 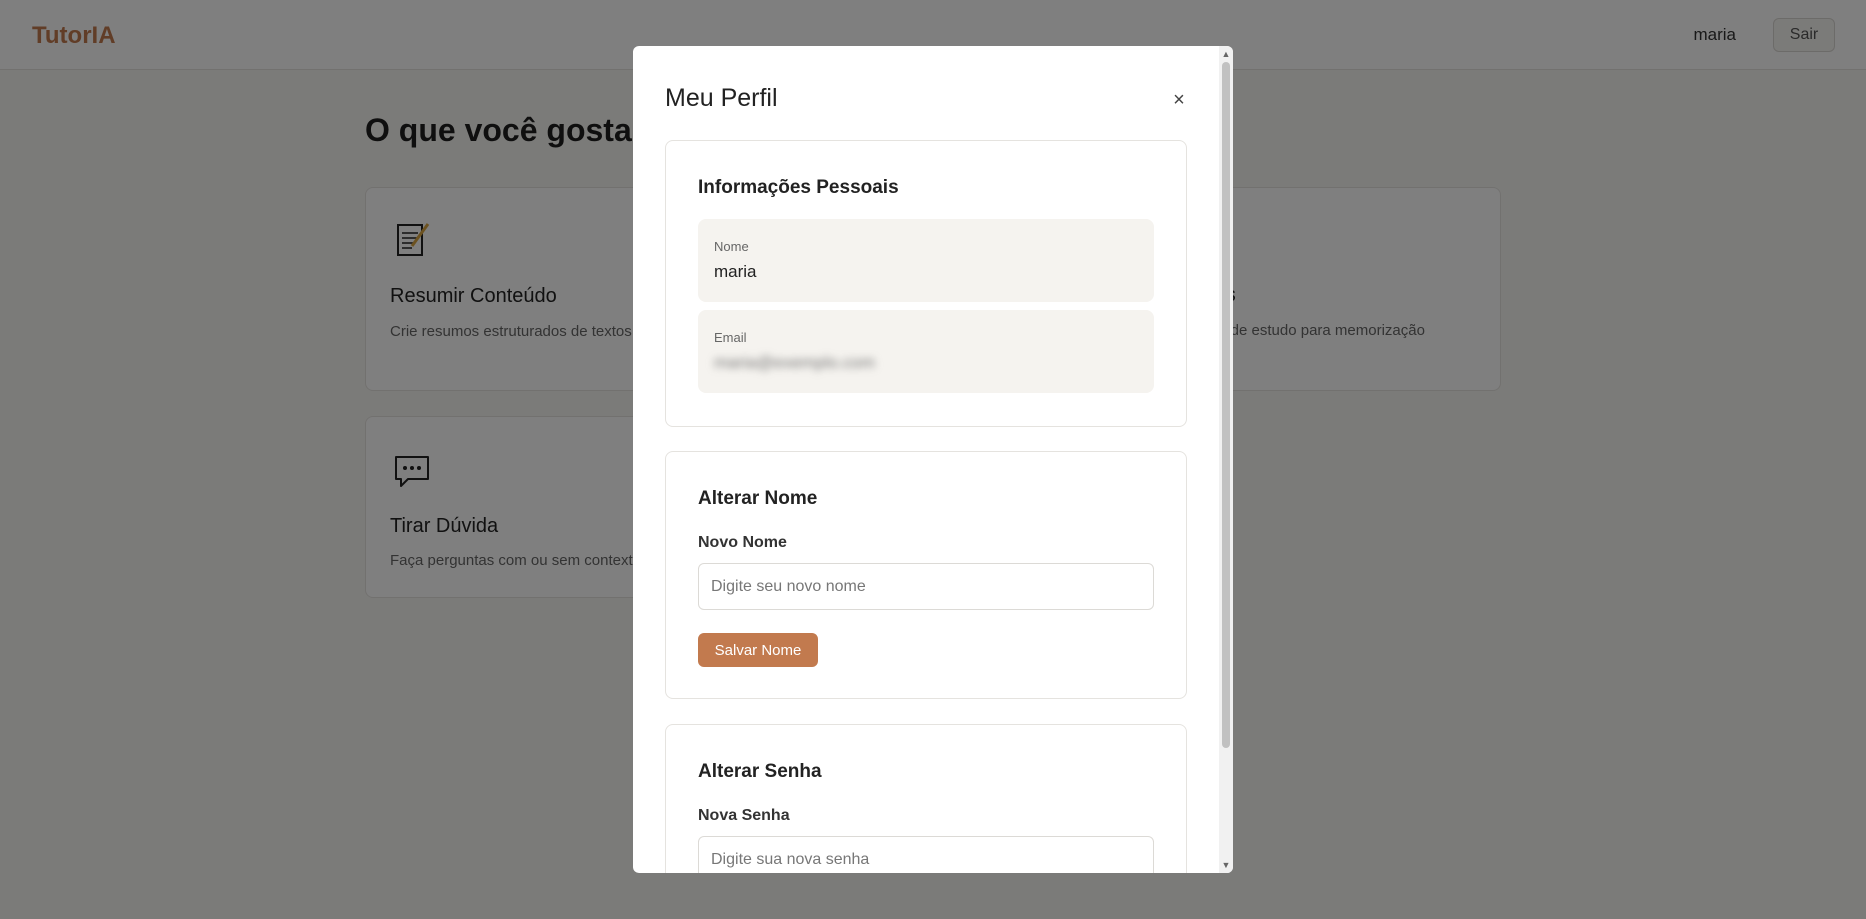 I want to click on modal-title: Meu Perfil, so click(x=721, y=98).